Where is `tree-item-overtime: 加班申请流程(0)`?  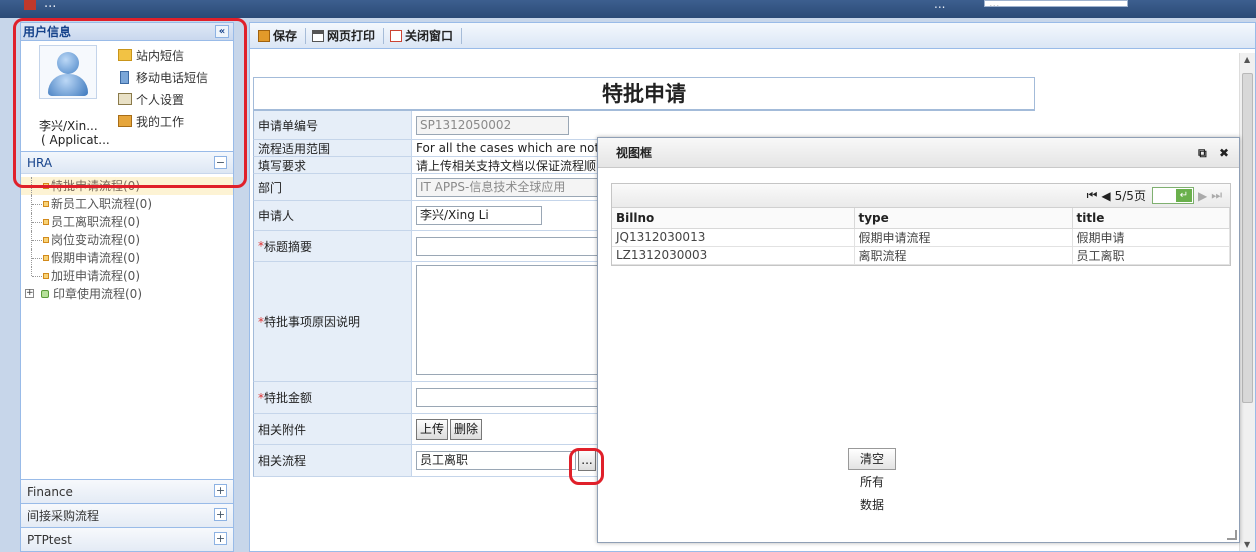 tree-item-overtime: 加班申请流程(0) is located at coordinates (127, 276).